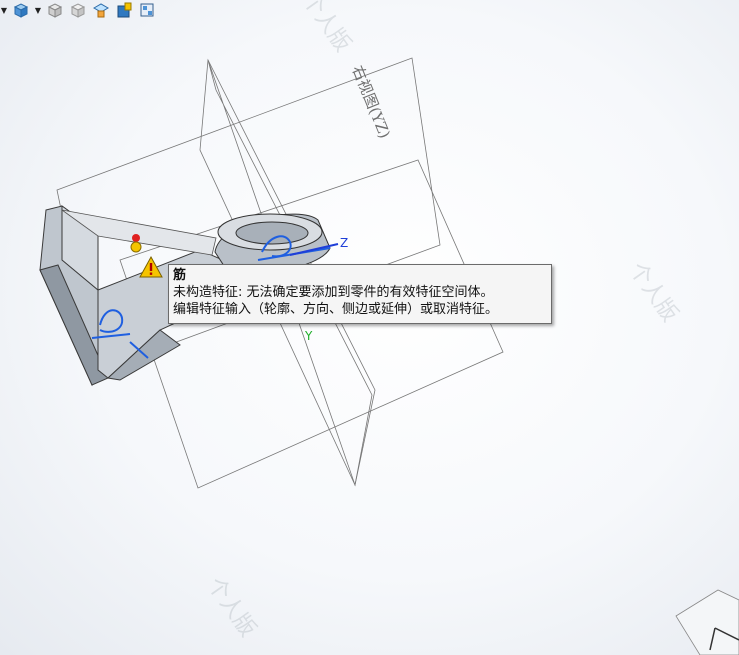  What do you see at coordinates (136, 238) in the screenshot?
I see `reference-point-icon` at bounding box center [136, 238].